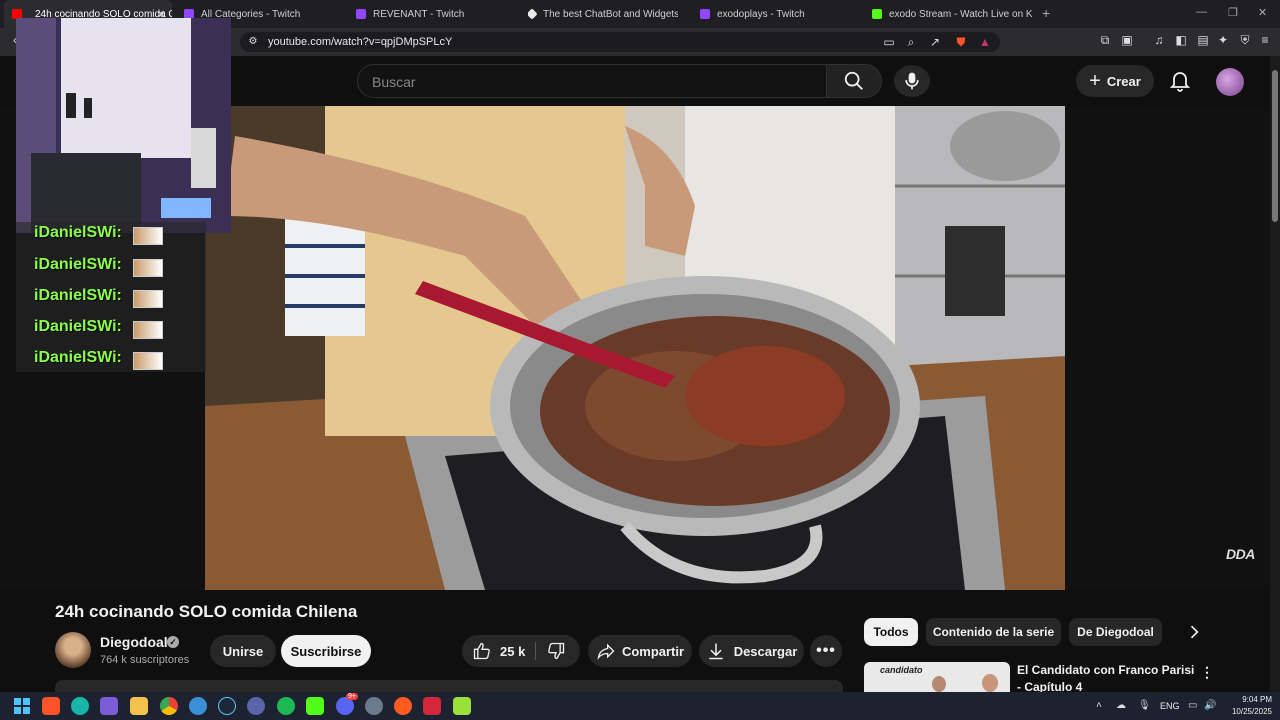 The height and width of the screenshot is (720, 1280). I want to click on mic-tray-icon: 🎙, so click(1144, 705).